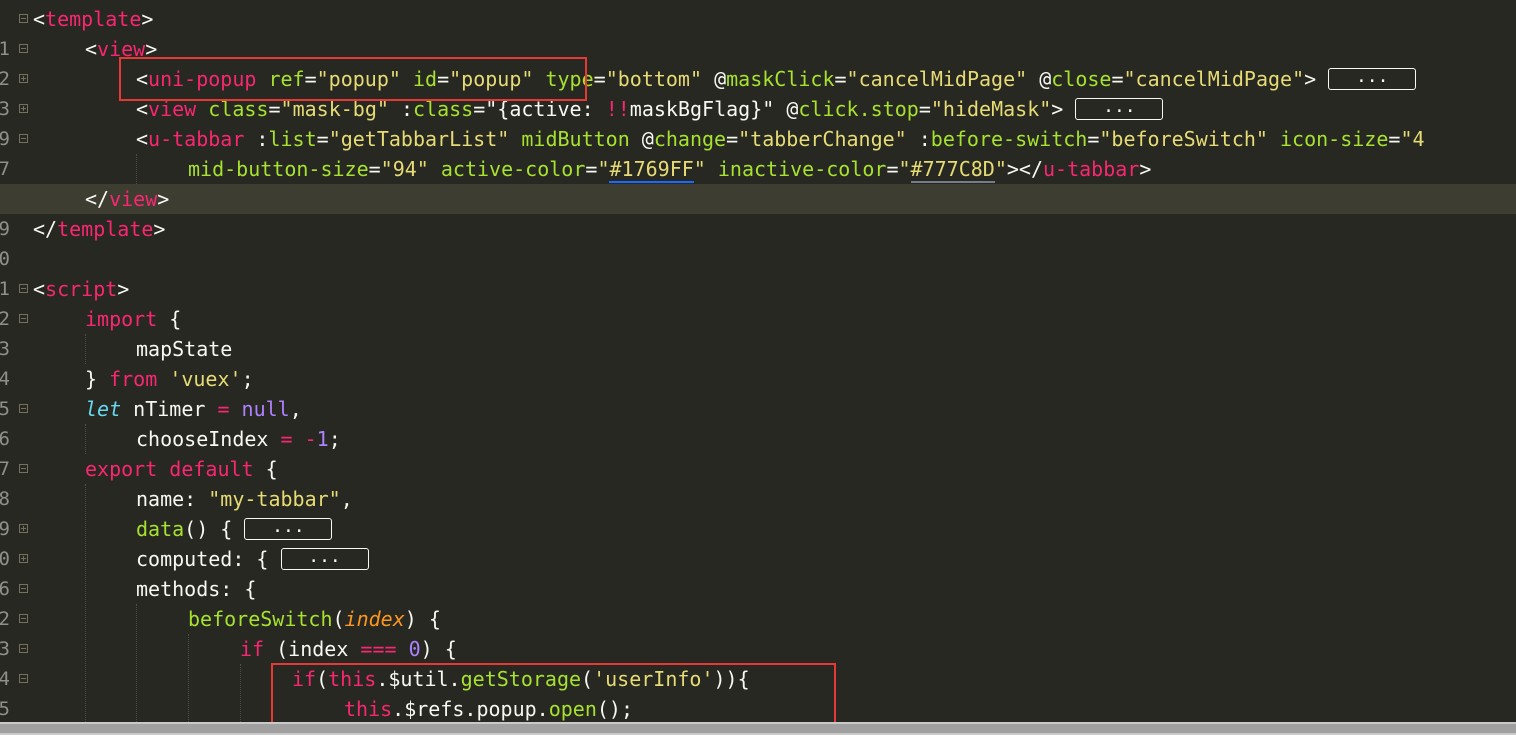  Describe the element at coordinates (310, 439) in the screenshot. I see `token: -` at that location.